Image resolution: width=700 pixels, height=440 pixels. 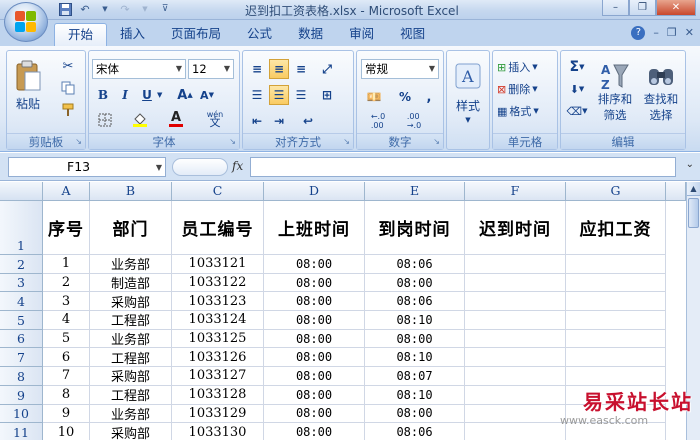 What do you see at coordinates (21, 395) in the screenshot?
I see `row-header: 9` at bounding box center [21, 395].